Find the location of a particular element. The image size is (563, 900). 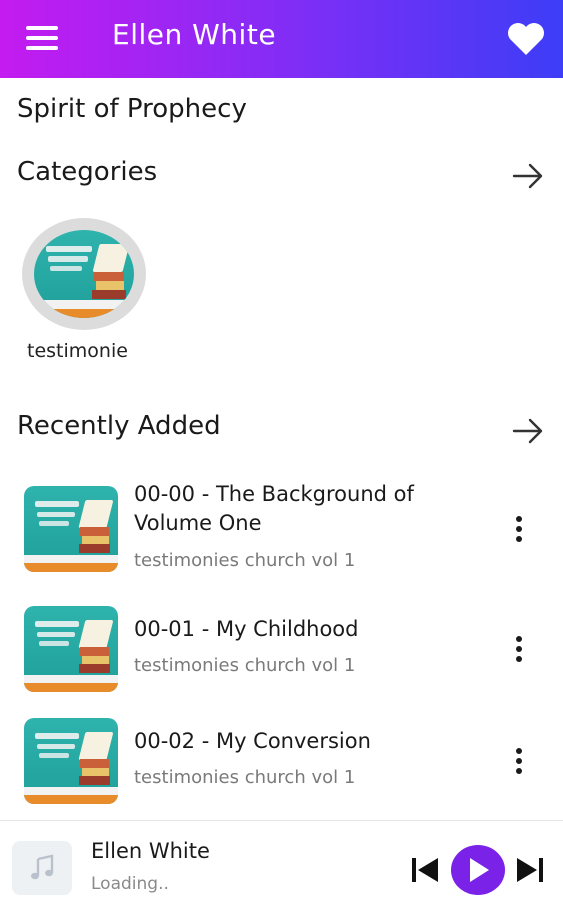

category-tile: testimonie is located at coordinates (85, 293).